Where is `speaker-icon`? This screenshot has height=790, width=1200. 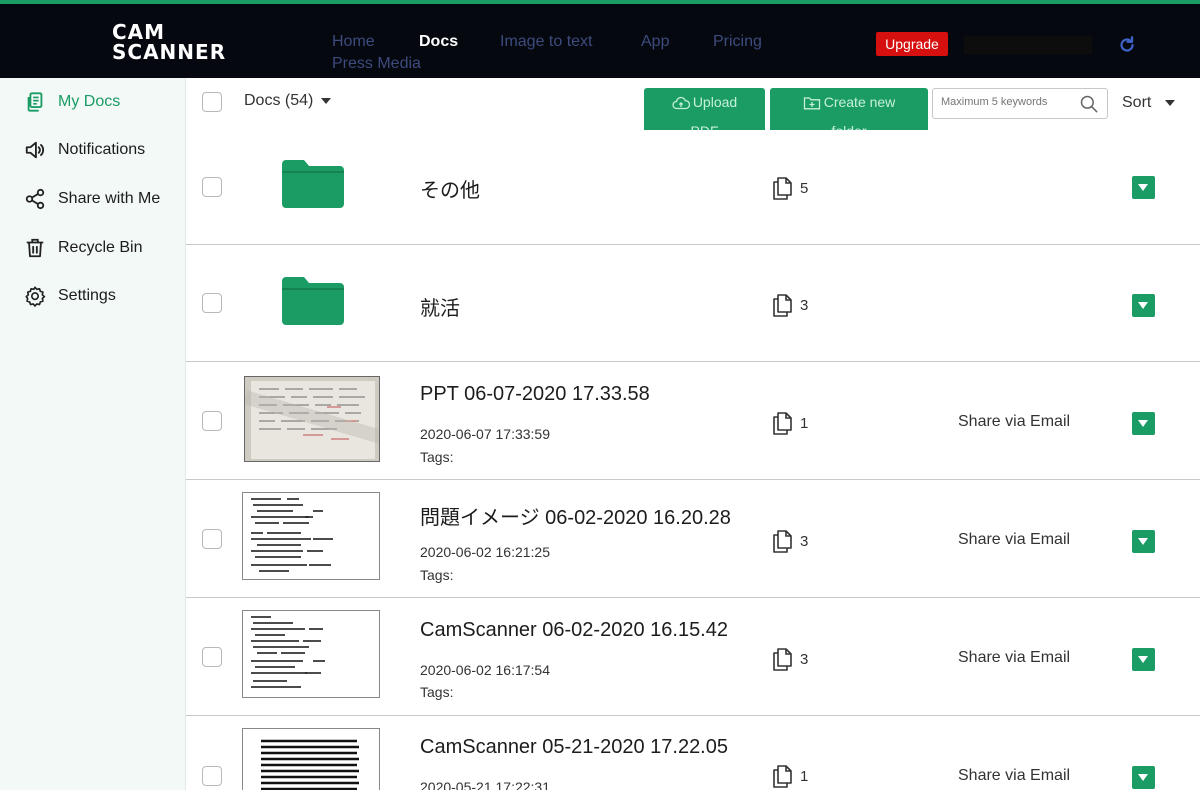 speaker-icon is located at coordinates (35, 150).